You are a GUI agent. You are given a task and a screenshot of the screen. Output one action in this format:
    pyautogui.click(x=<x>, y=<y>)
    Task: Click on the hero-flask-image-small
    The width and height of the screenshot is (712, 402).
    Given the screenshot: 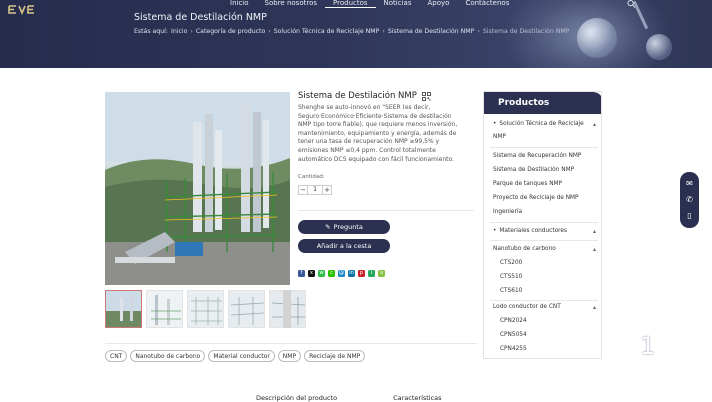 What is the action you would take?
    pyautogui.click(x=659, y=47)
    